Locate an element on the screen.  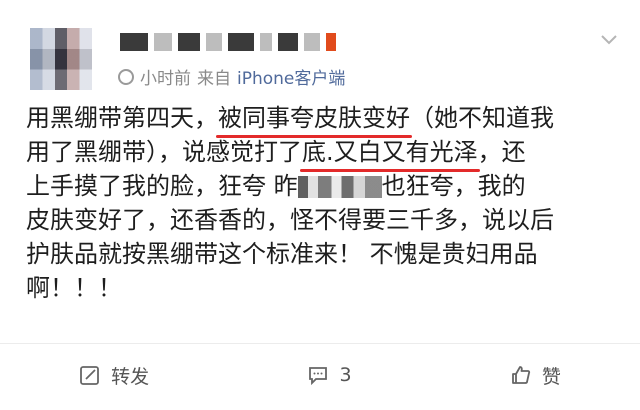
post-line: 皮肤变好了，还香香的，怪不得要三千多，说以后 is located at coordinates (323, 220).